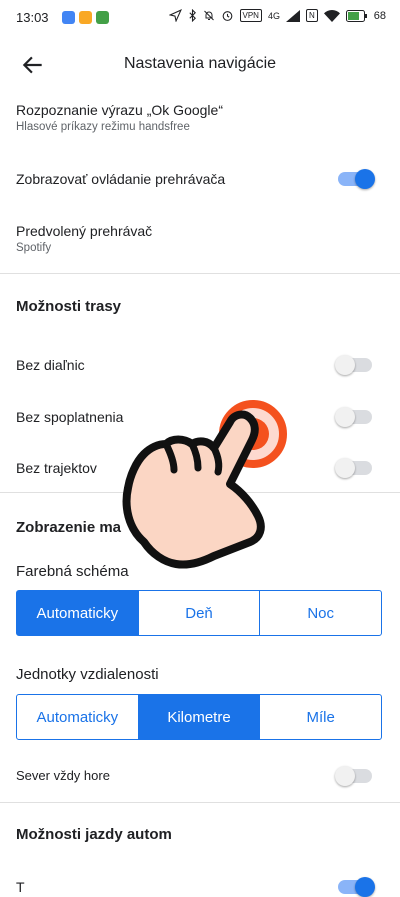 Image resolution: width=400 pixels, height=897 pixels. I want to click on setting-label: T, so click(20, 887).